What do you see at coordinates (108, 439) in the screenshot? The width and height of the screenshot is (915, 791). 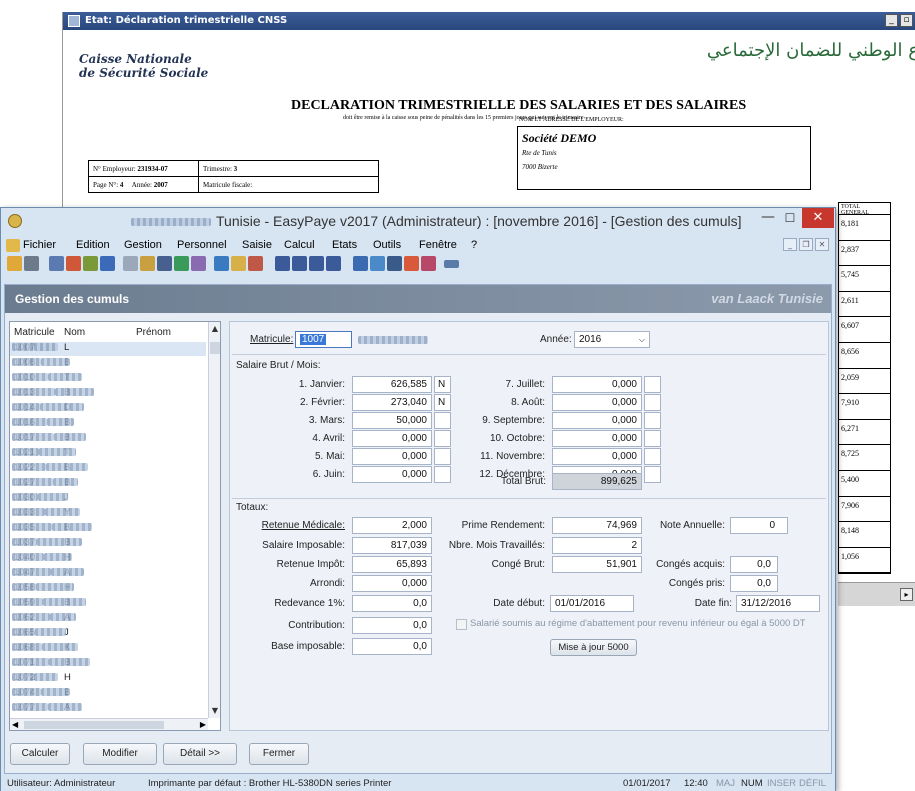 I see `list-item: 1017B` at bounding box center [108, 439].